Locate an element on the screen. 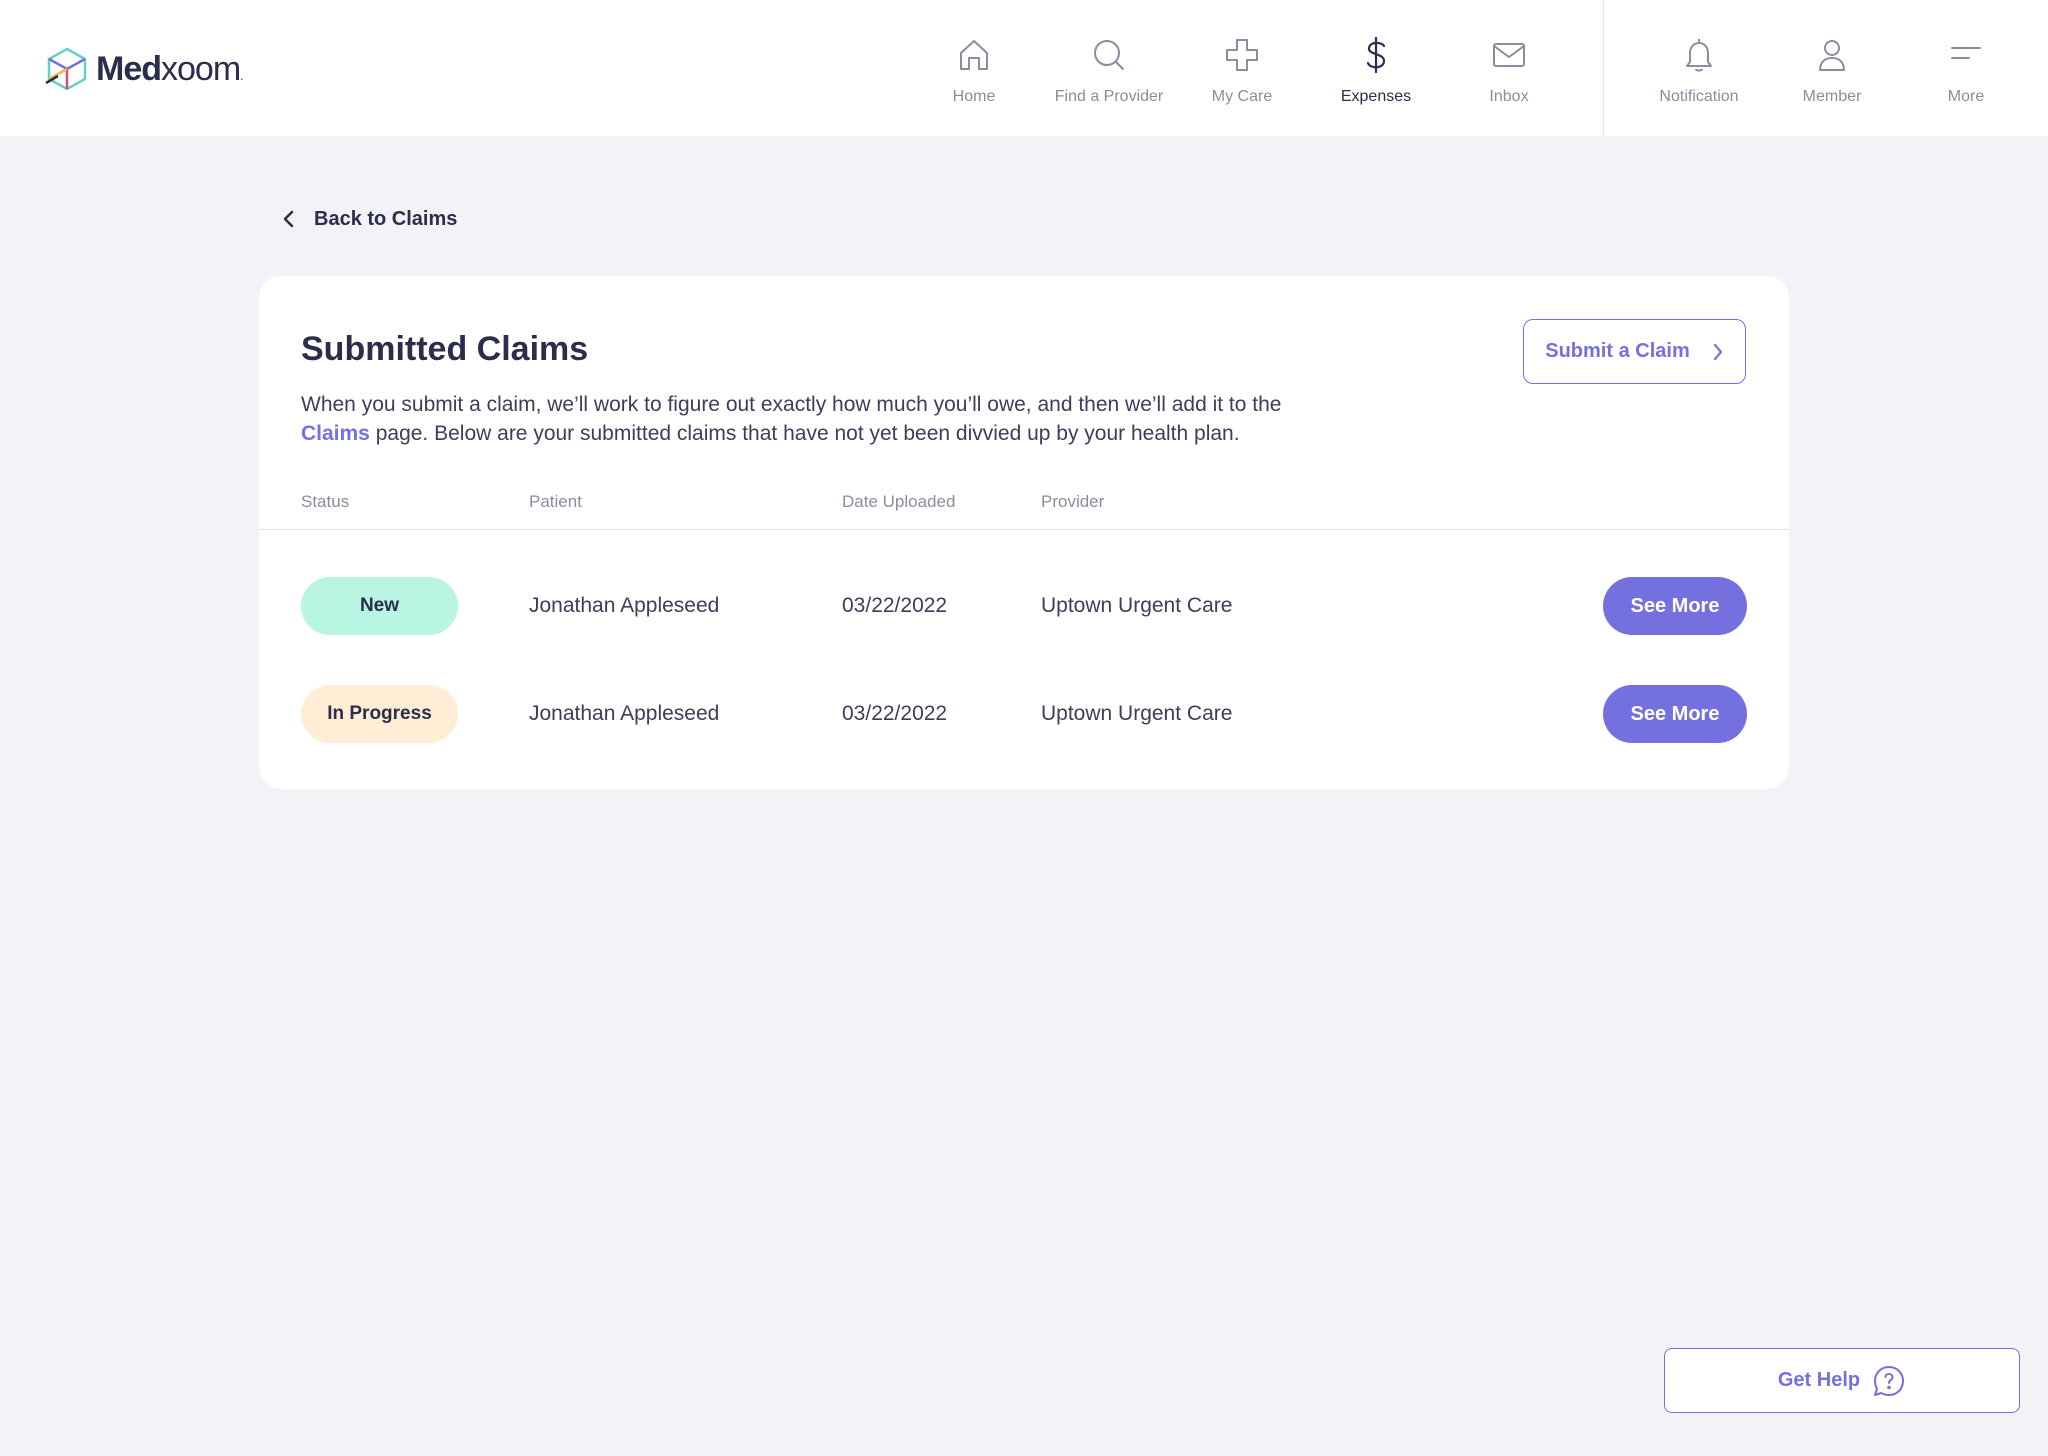 The image size is (2048, 1456). column-header-status: Status is located at coordinates (325, 501).